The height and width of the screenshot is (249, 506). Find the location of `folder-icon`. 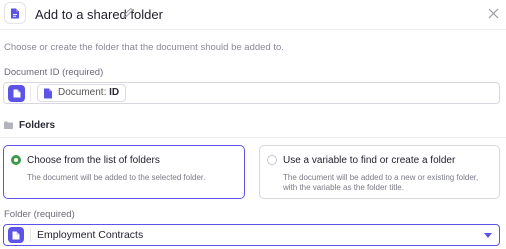

folder-icon is located at coordinates (8, 125).